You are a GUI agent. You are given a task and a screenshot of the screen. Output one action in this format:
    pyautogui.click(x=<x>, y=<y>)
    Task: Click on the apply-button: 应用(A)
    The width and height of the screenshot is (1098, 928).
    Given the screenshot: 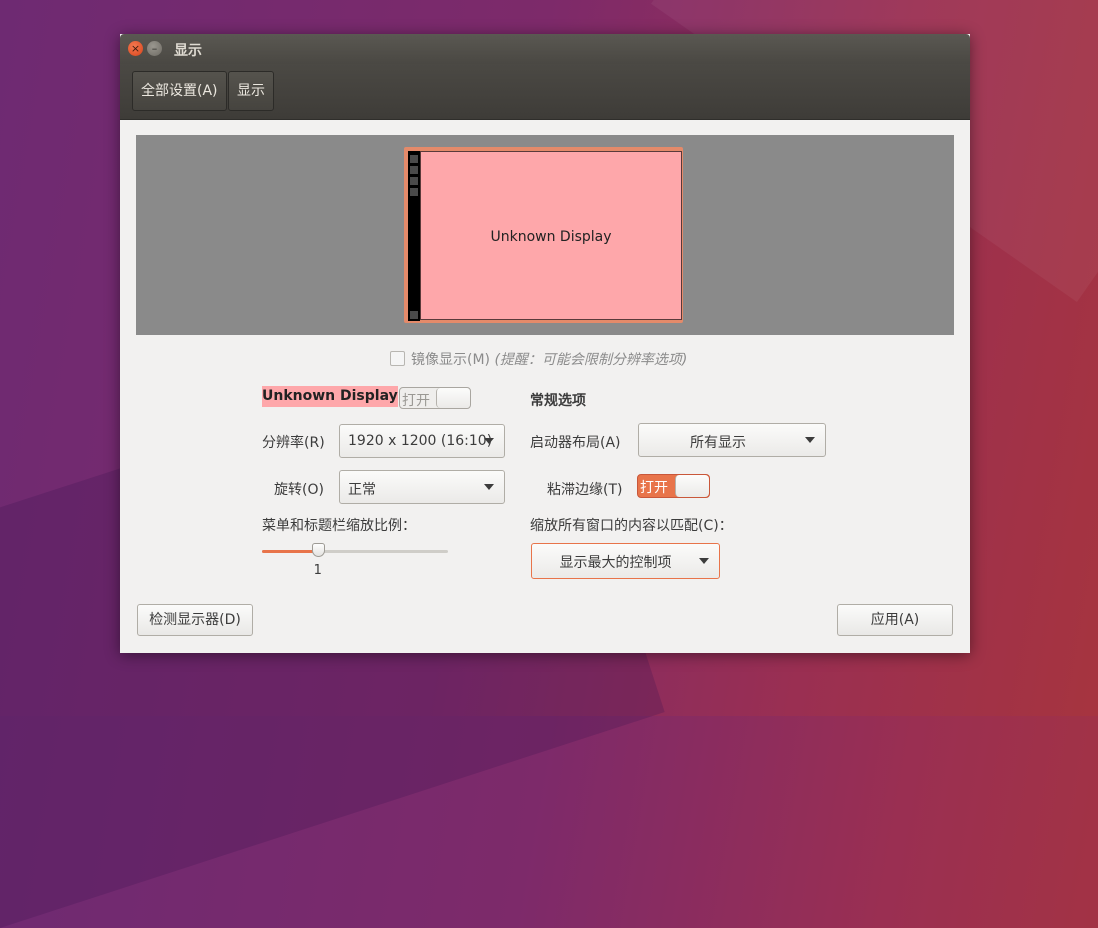 What is the action you would take?
    pyautogui.click(x=895, y=620)
    